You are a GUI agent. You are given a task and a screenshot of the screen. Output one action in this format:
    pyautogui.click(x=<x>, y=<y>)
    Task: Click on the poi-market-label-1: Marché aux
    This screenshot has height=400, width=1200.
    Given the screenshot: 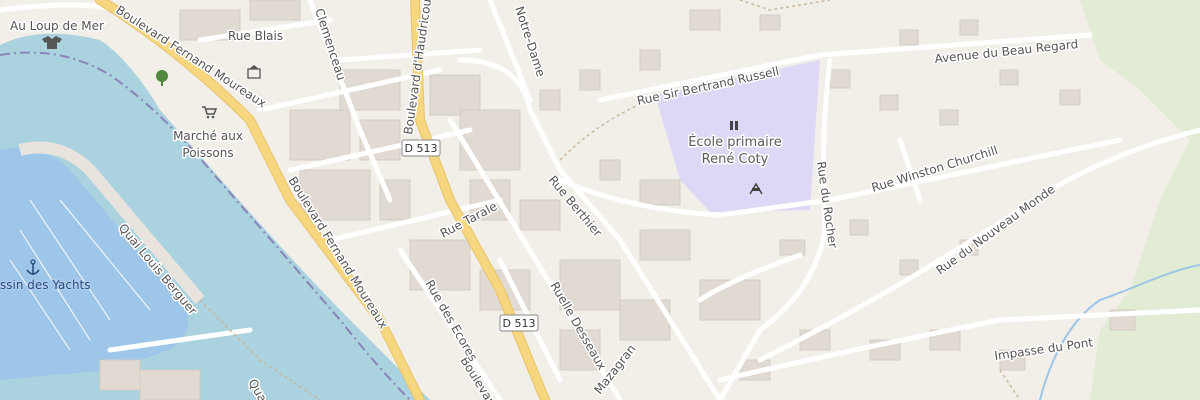 What is the action you would take?
    pyautogui.click(x=208, y=136)
    